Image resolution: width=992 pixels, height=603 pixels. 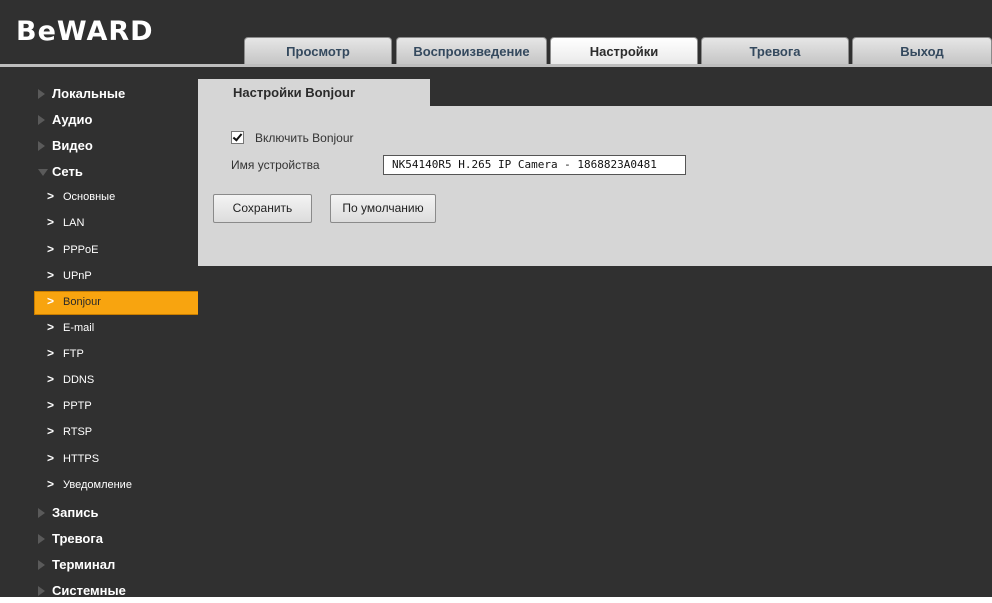 What do you see at coordinates (81, 459) in the screenshot?
I see `sidebar-item-label: HTTPS` at bounding box center [81, 459].